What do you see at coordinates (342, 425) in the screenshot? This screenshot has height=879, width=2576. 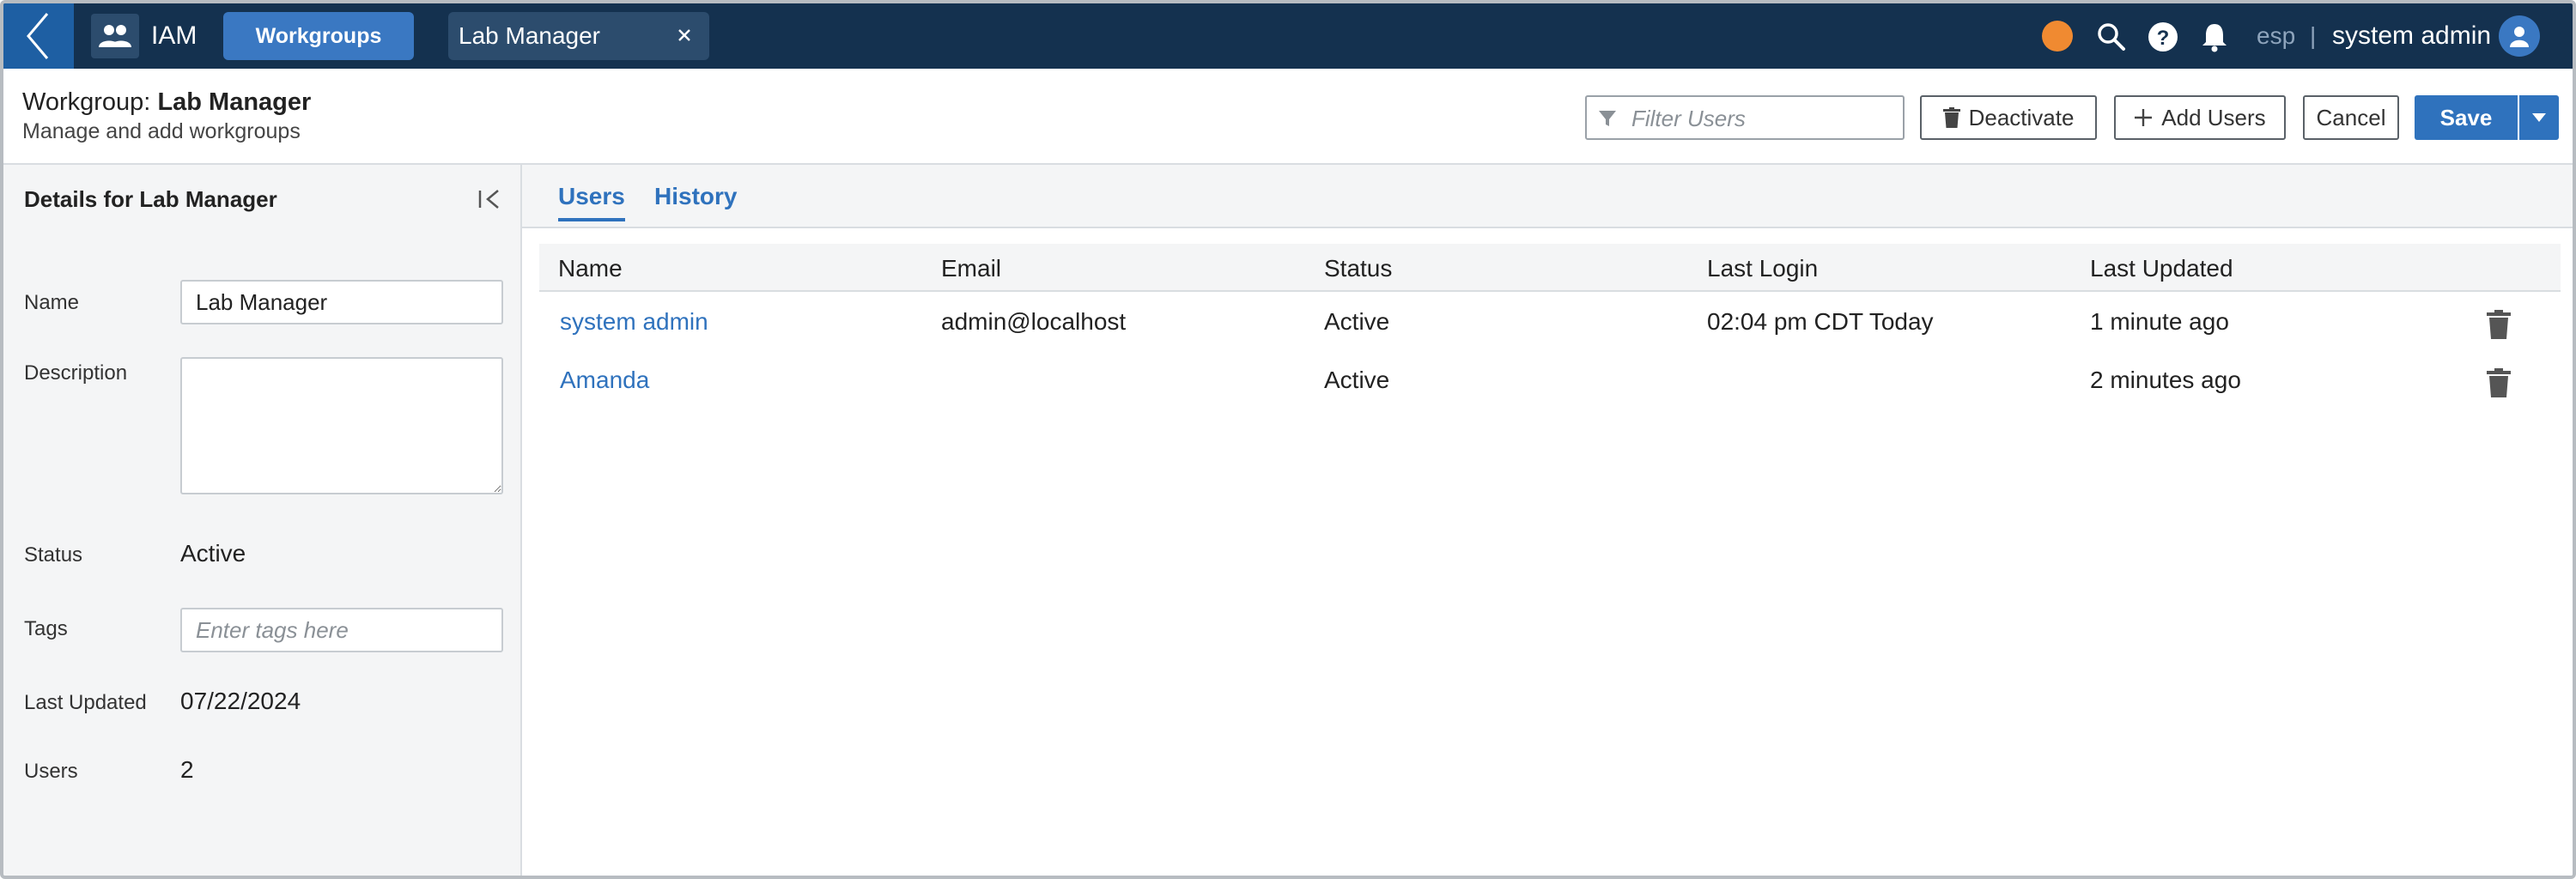 I see `description-textarea` at bounding box center [342, 425].